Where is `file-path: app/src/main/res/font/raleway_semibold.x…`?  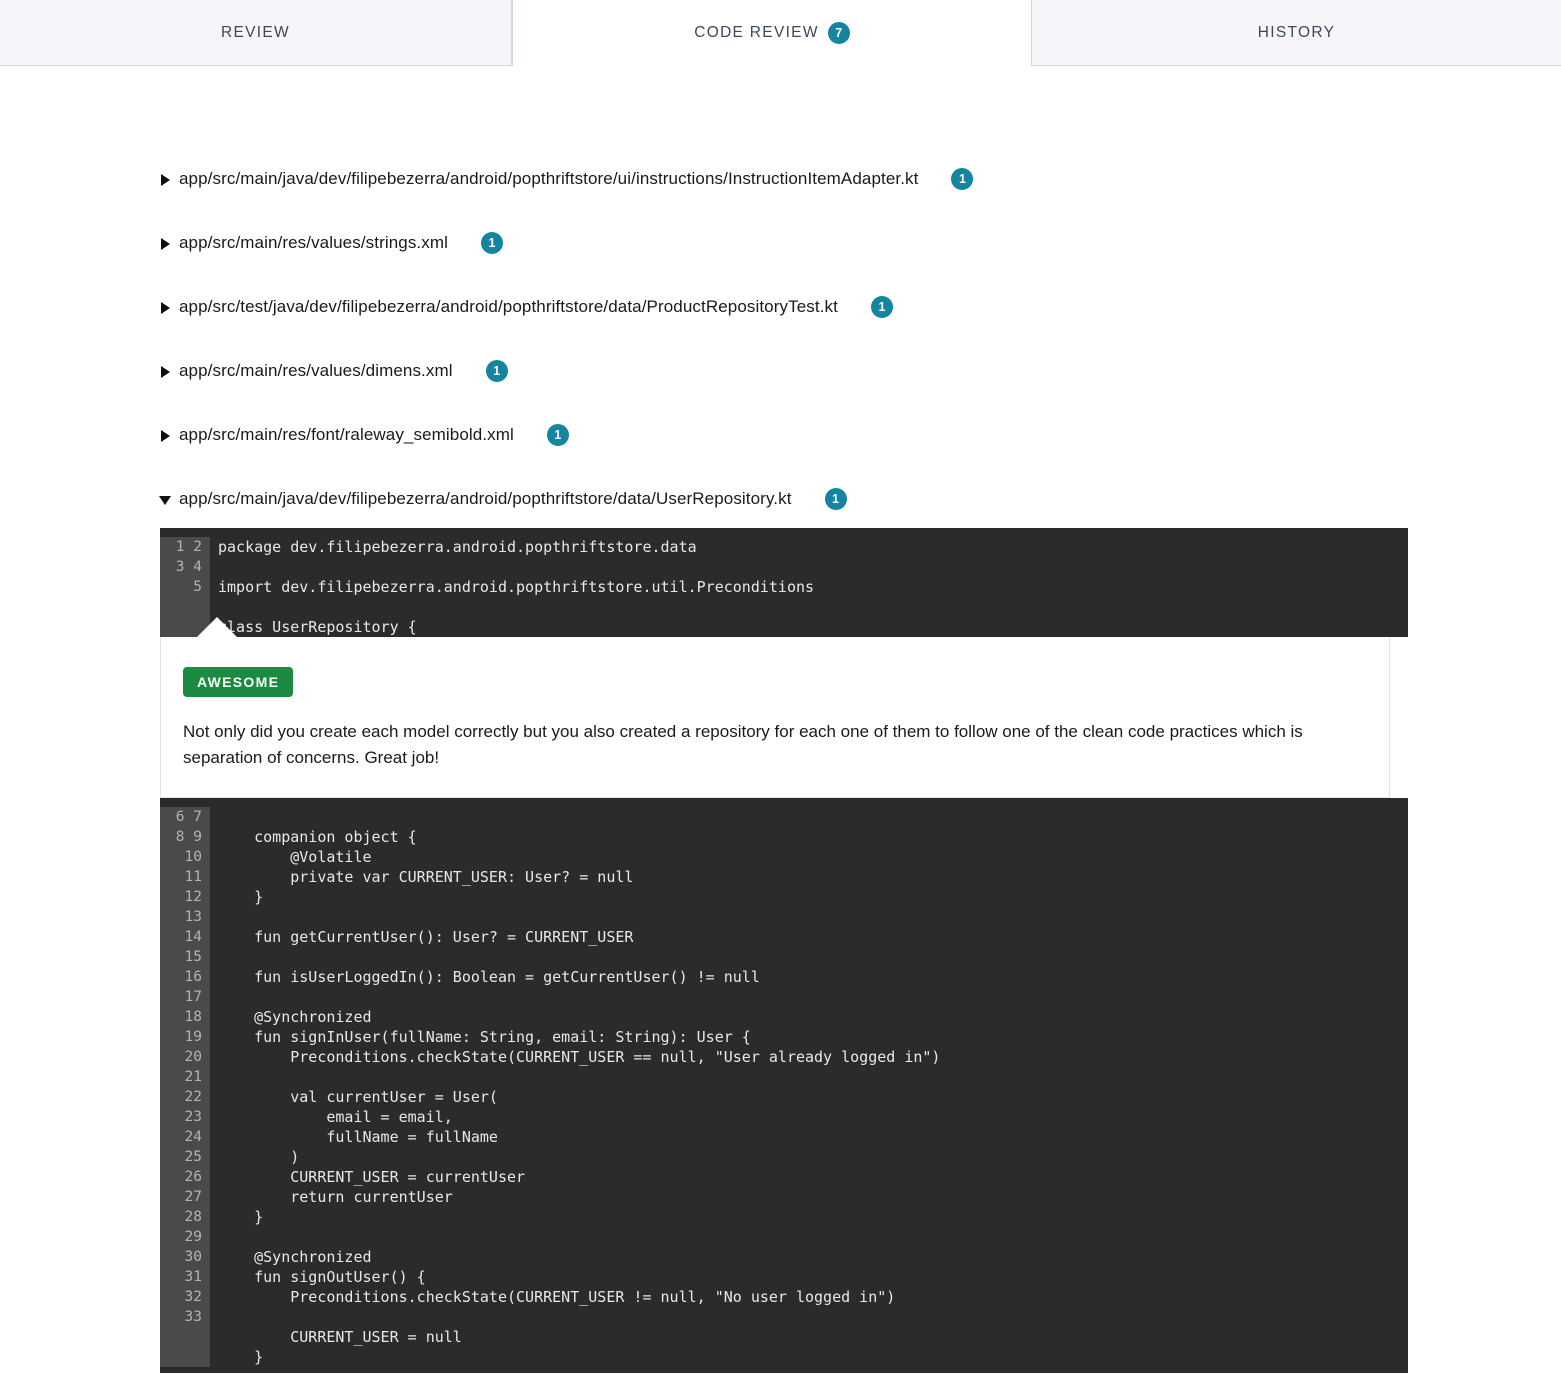
file-path: app/src/main/res/font/raleway_semibold.x… is located at coordinates (346, 434).